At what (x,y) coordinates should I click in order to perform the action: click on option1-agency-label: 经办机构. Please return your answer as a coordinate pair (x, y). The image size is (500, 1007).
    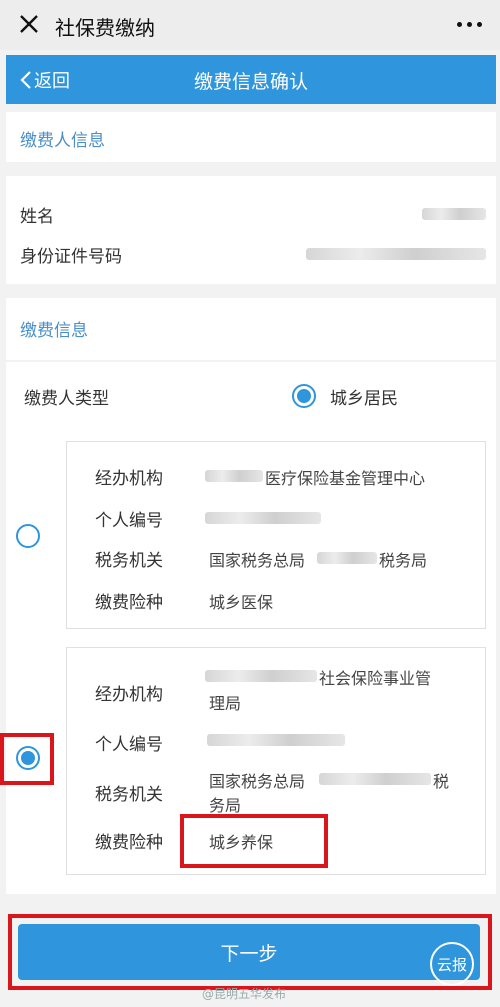
    Looking at the image, I should click on (129, 479).